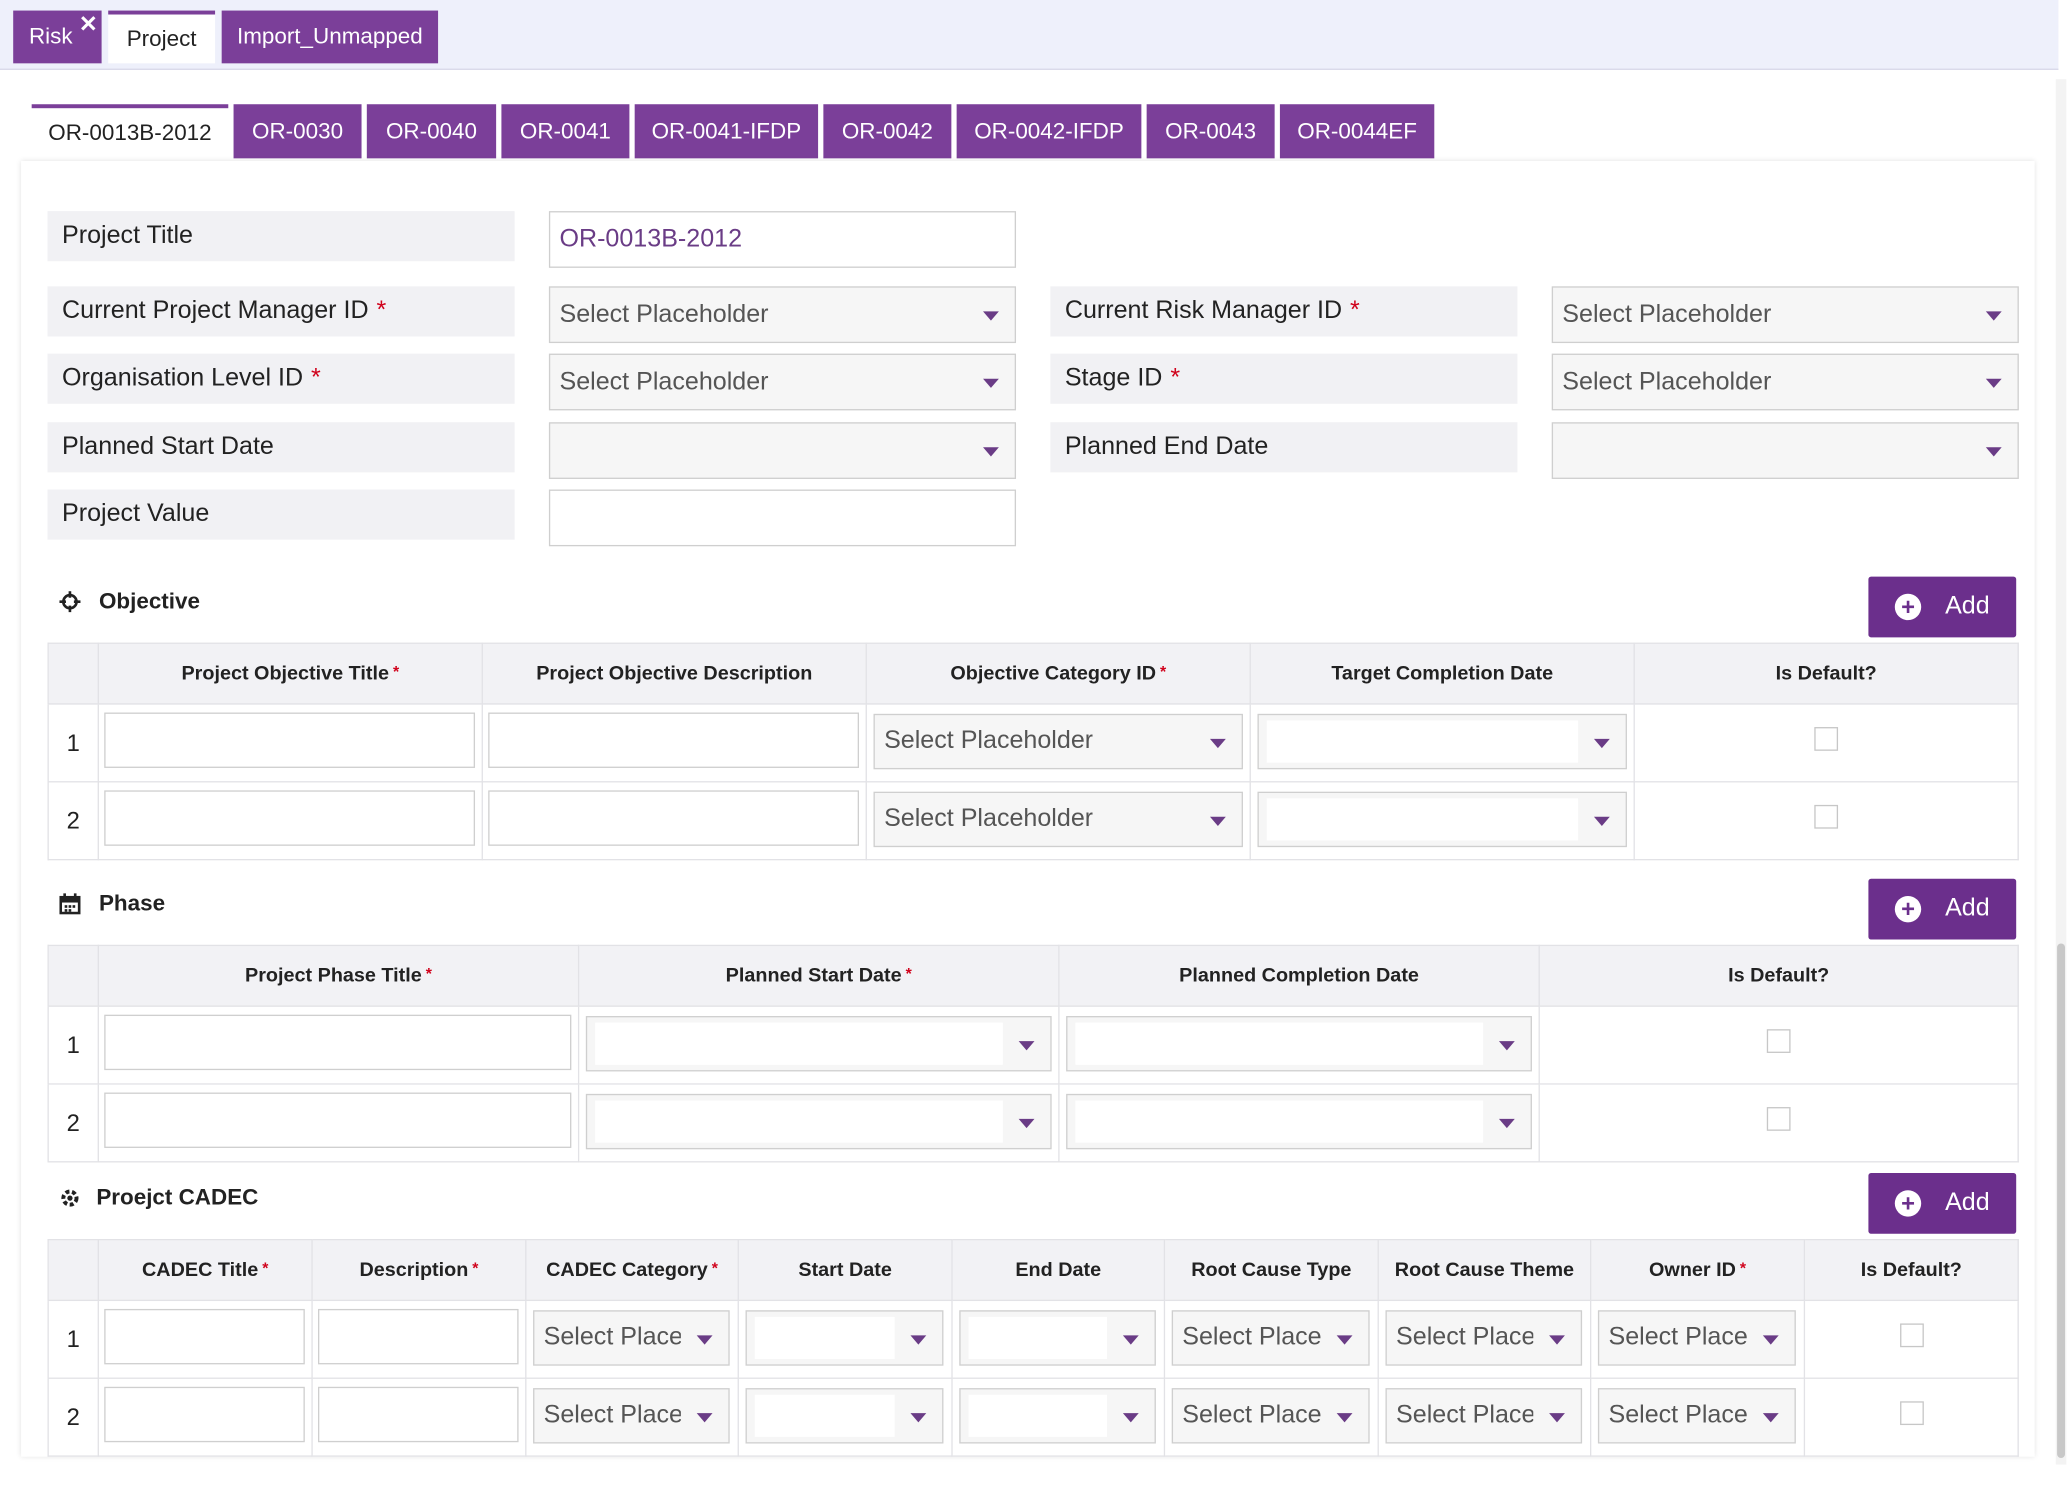 This screenshot has height=1486, width=2069. What do you see at coordinates (205, 1270) in the screenshot?
I see `column-header: CADEC Title *` at bounding box center [205, 1270].